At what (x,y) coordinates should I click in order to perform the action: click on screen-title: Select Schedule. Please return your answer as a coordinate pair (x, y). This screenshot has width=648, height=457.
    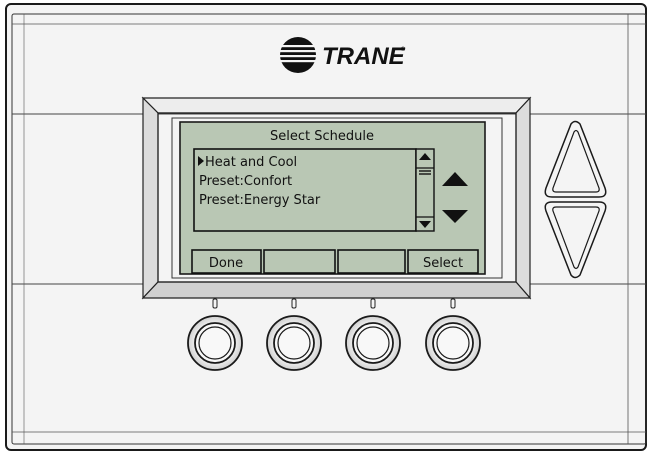
    Looking at the image, I should click on (322, 136).